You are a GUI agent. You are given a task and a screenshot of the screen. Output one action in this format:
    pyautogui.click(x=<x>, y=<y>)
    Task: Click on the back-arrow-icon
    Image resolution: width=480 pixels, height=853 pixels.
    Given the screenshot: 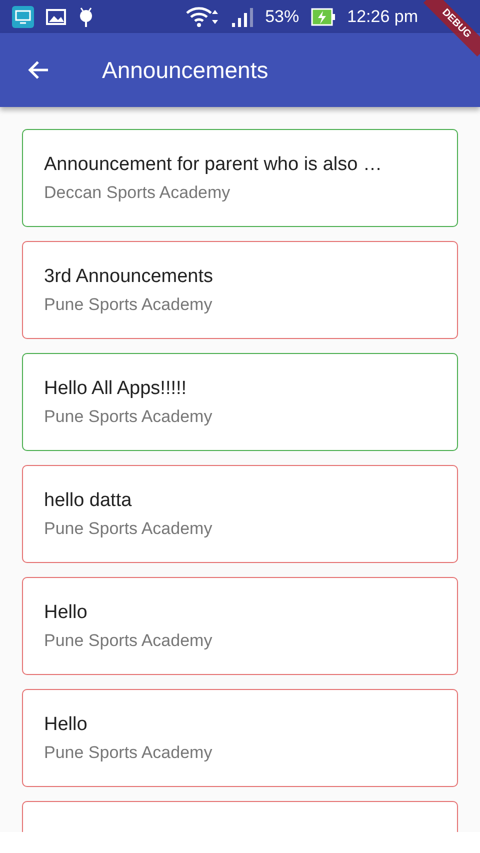 What is the action you would take?
    pyautogui.click(x=38, y=70)
    